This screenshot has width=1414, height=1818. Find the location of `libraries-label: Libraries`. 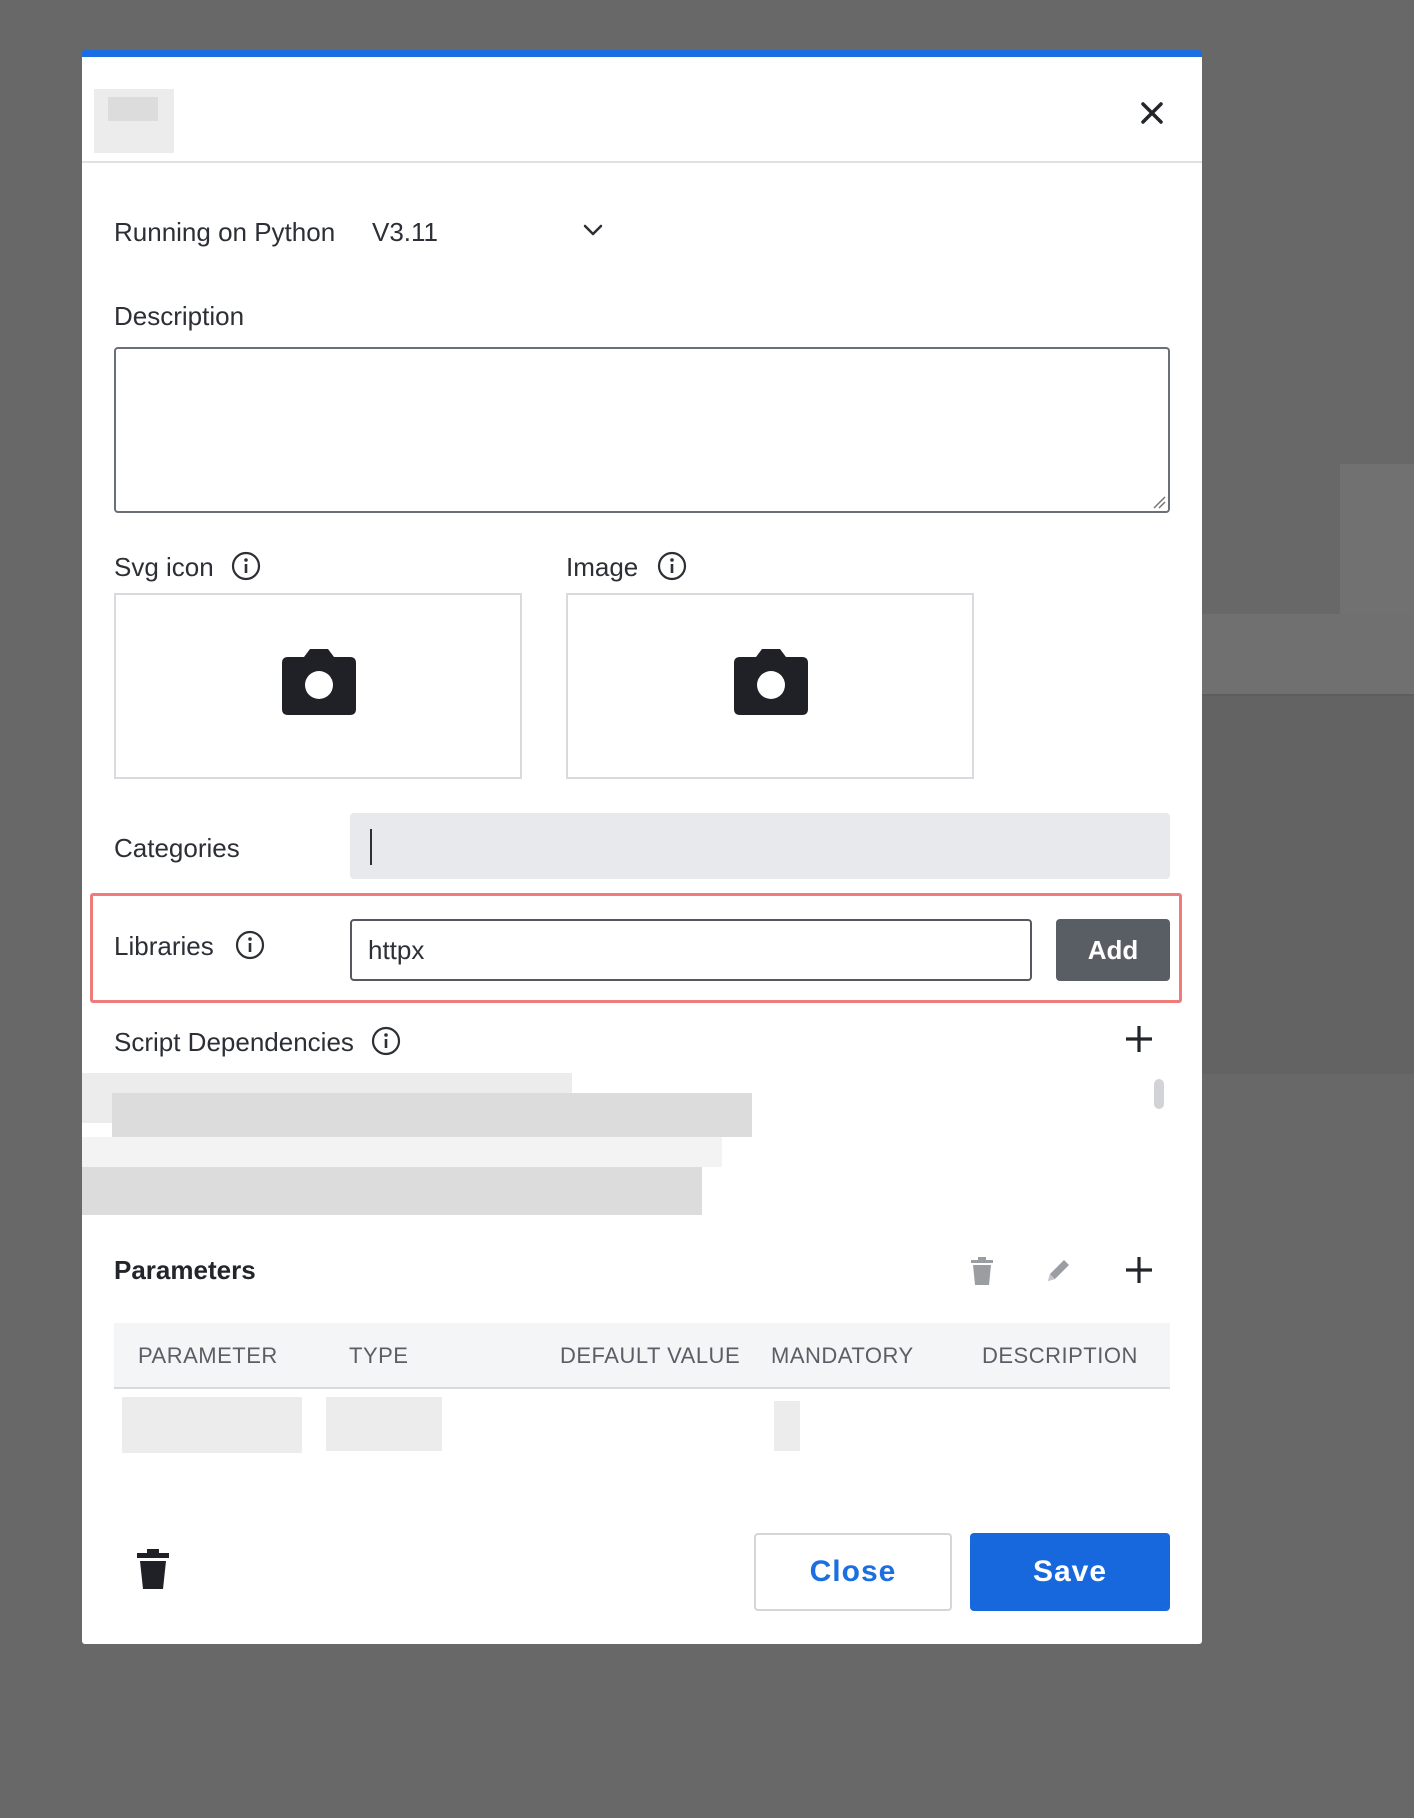

libraries-label: Libraries is located at coordinates (164, 946).